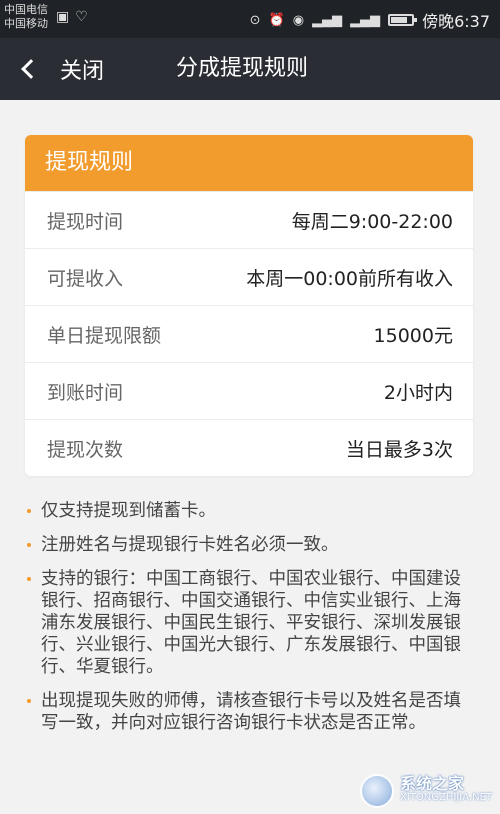 This screenshot has width=500, height=814. Describe the element at coordinates (85, 278) in the screenshot. I see `rule-label: 可提收入` at that location.